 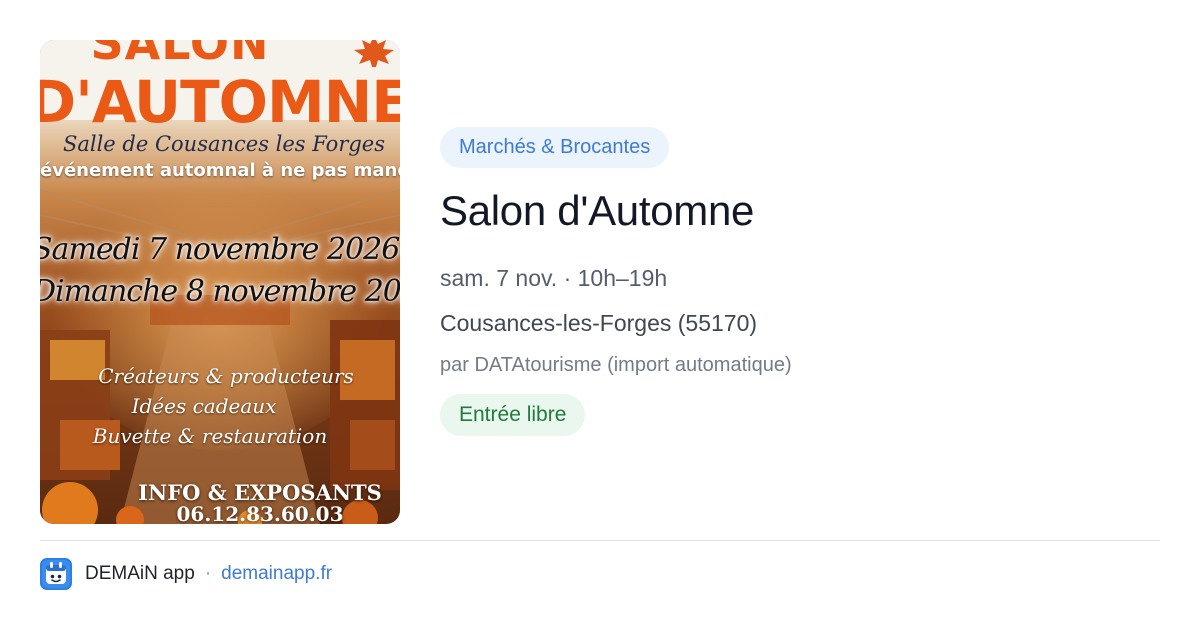 What do you see at coordinates (260, 513) in the screenshot?
I see `poster-phone: 06.12.83.60.03` at bounding box center [260, 513].